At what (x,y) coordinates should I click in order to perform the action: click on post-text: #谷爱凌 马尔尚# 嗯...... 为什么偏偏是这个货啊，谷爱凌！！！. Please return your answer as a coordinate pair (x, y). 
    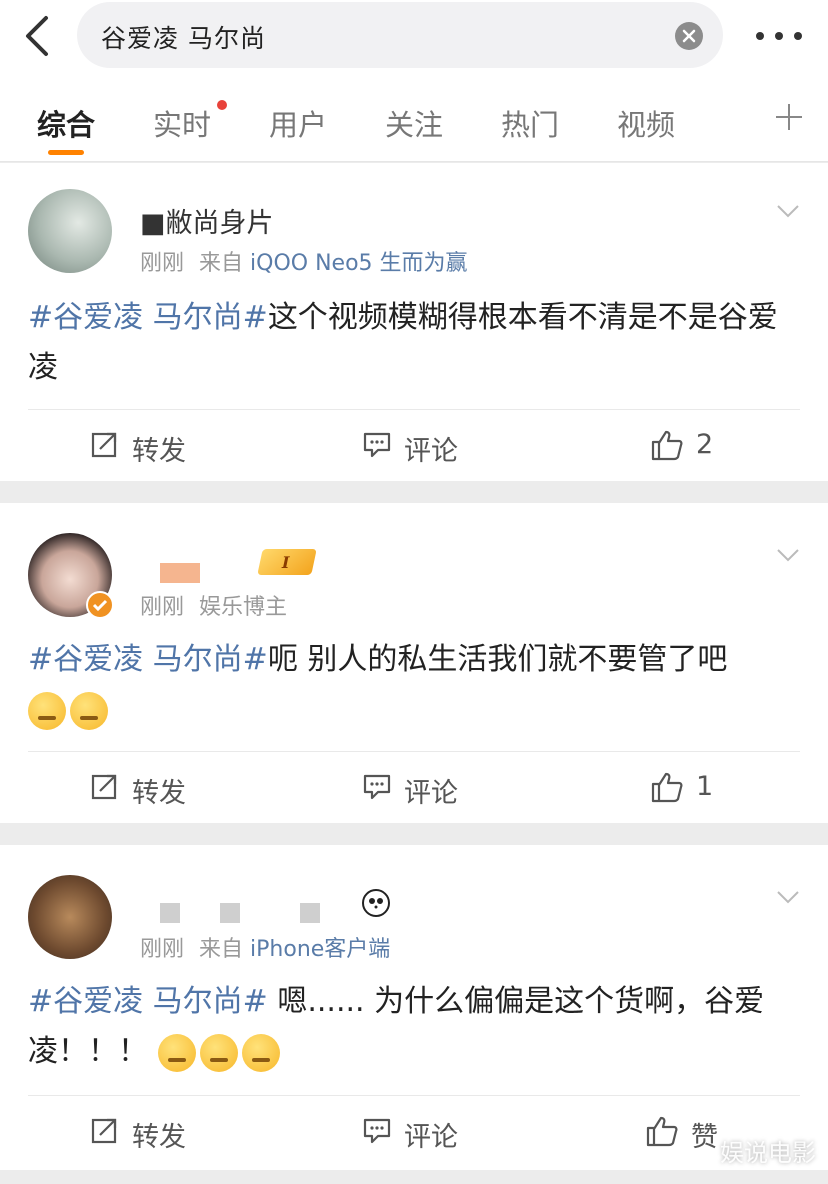
    Looking at the image, I should click on (414, 1027).